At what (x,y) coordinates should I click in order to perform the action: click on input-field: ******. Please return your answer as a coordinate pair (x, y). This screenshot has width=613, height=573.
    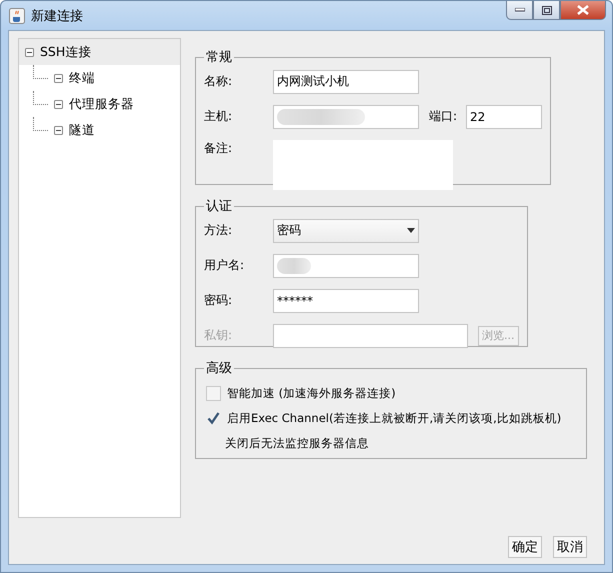
    Looking at the image, I should click on (346, 300).